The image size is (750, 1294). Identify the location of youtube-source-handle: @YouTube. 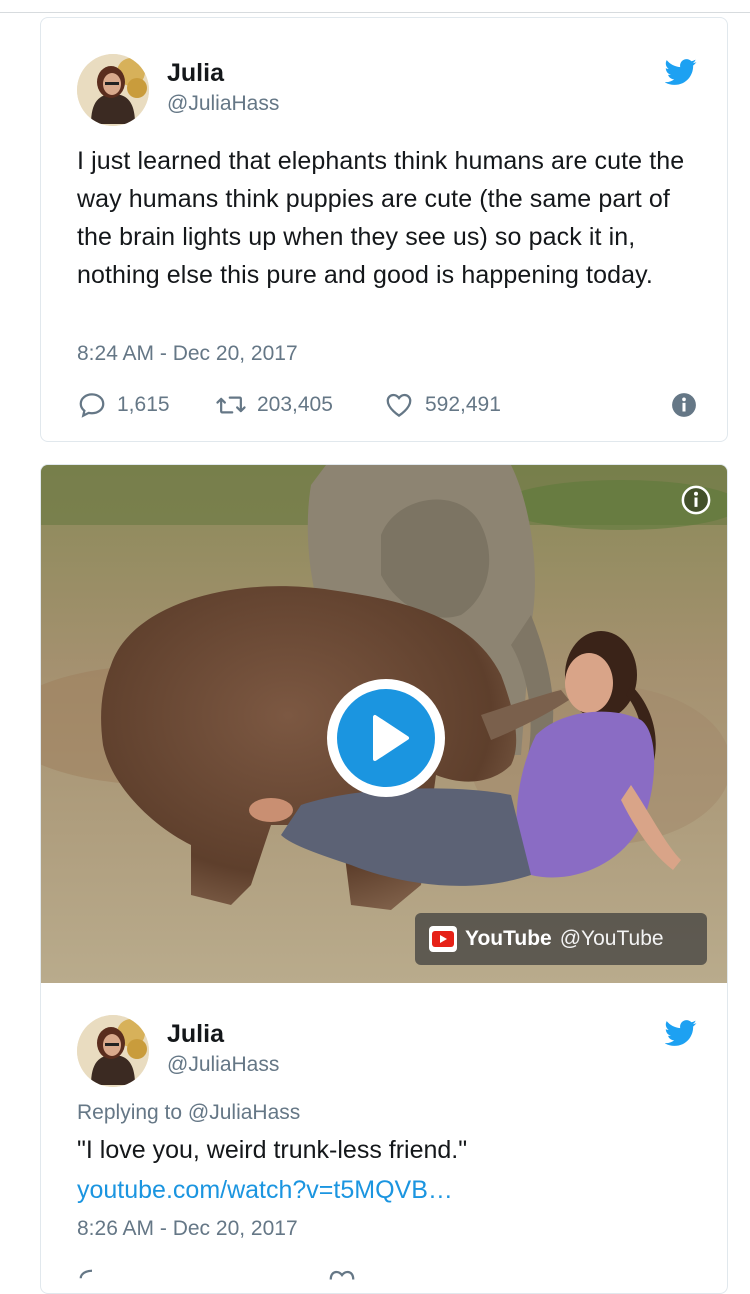
(611, 938).